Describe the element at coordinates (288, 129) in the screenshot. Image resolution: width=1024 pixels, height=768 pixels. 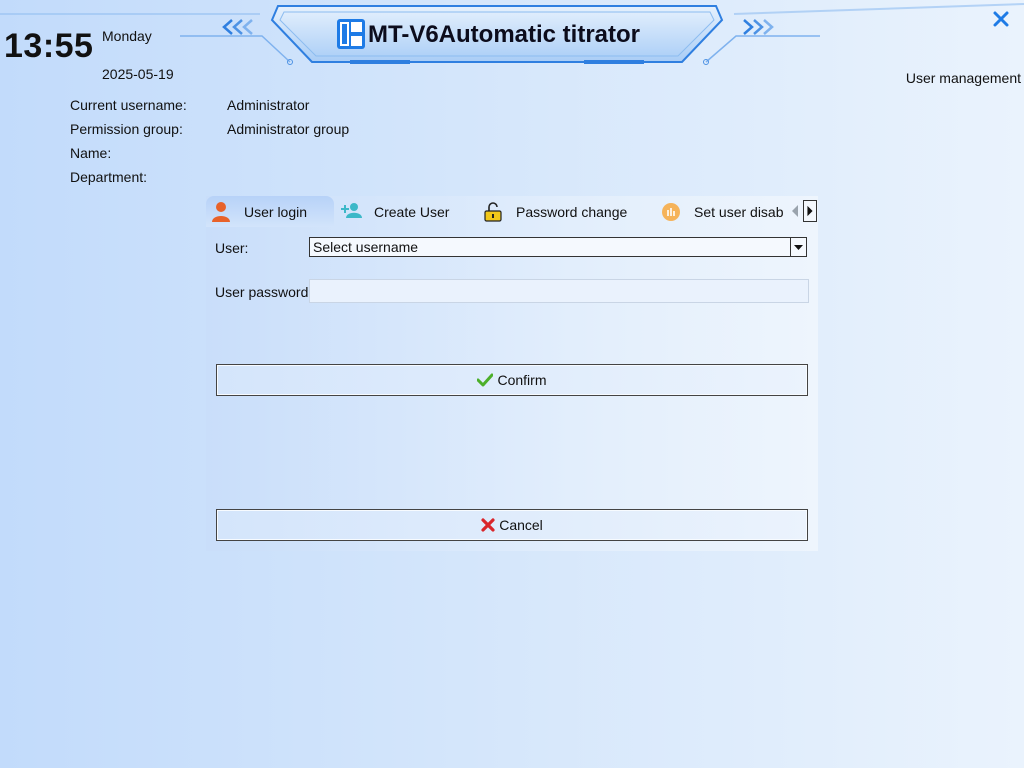
I see `permission-group-value: Administrator group` at that location.